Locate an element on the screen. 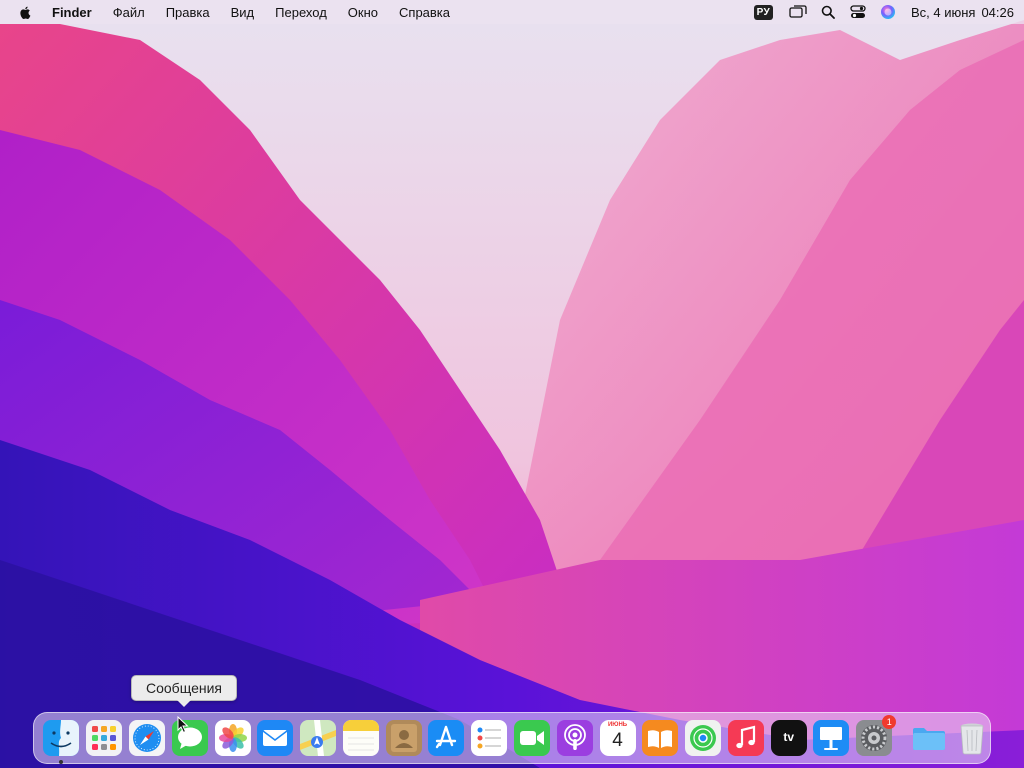  apple-menu-icon is located at coordinates (26, 12).